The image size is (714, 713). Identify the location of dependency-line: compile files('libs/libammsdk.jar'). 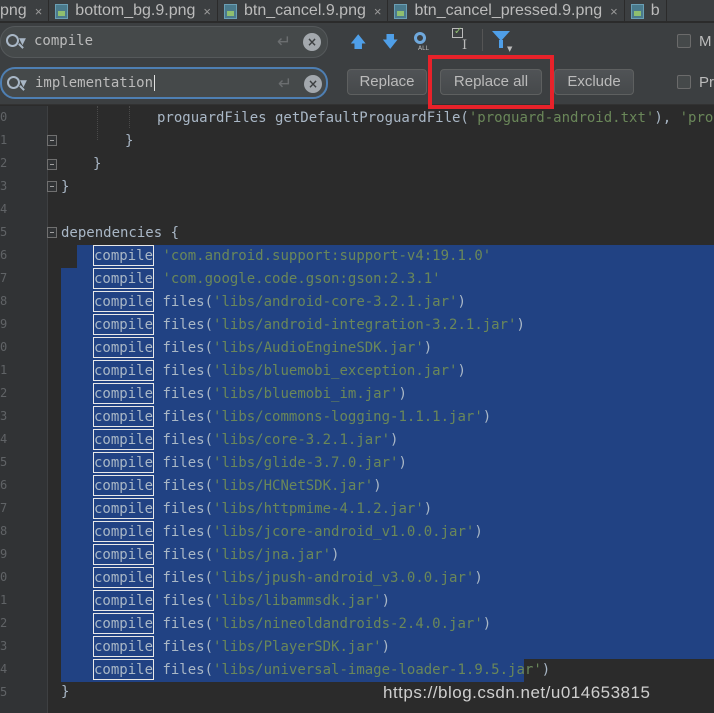
(241, 601).